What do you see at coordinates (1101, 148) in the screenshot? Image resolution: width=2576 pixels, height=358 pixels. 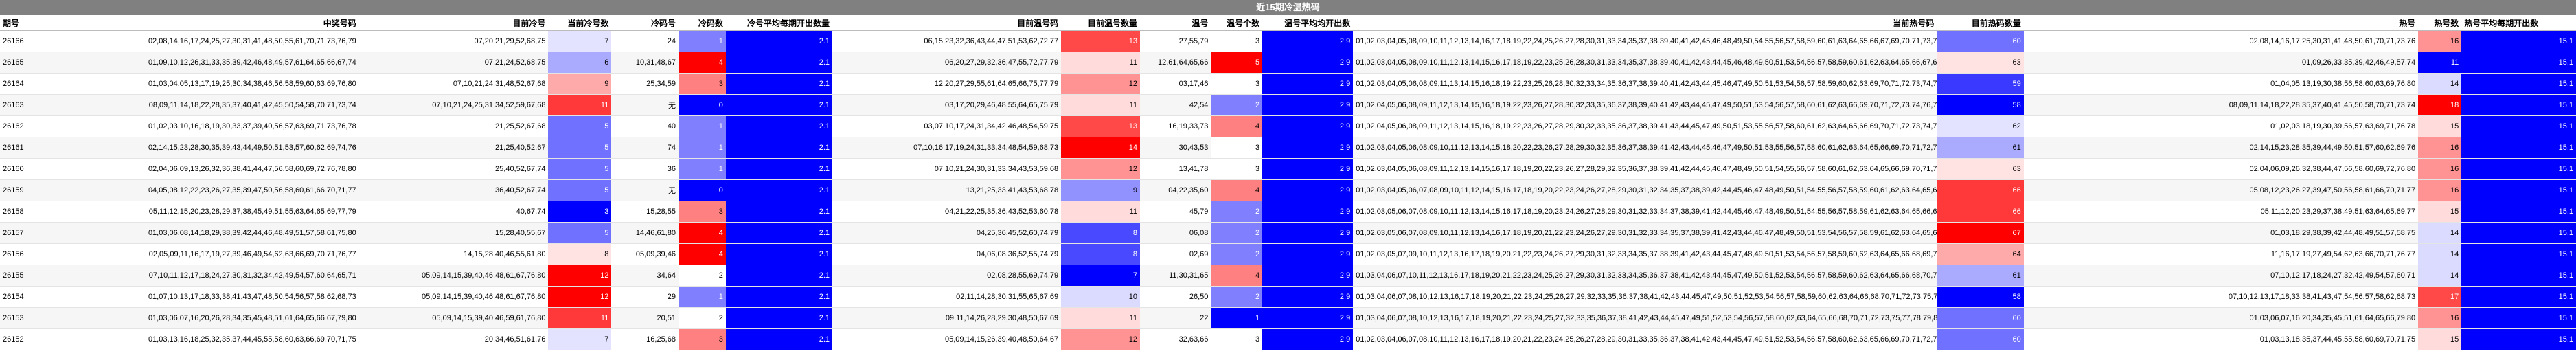 I see `warm-count-cell: 14` at bounding box center [1101, 148].